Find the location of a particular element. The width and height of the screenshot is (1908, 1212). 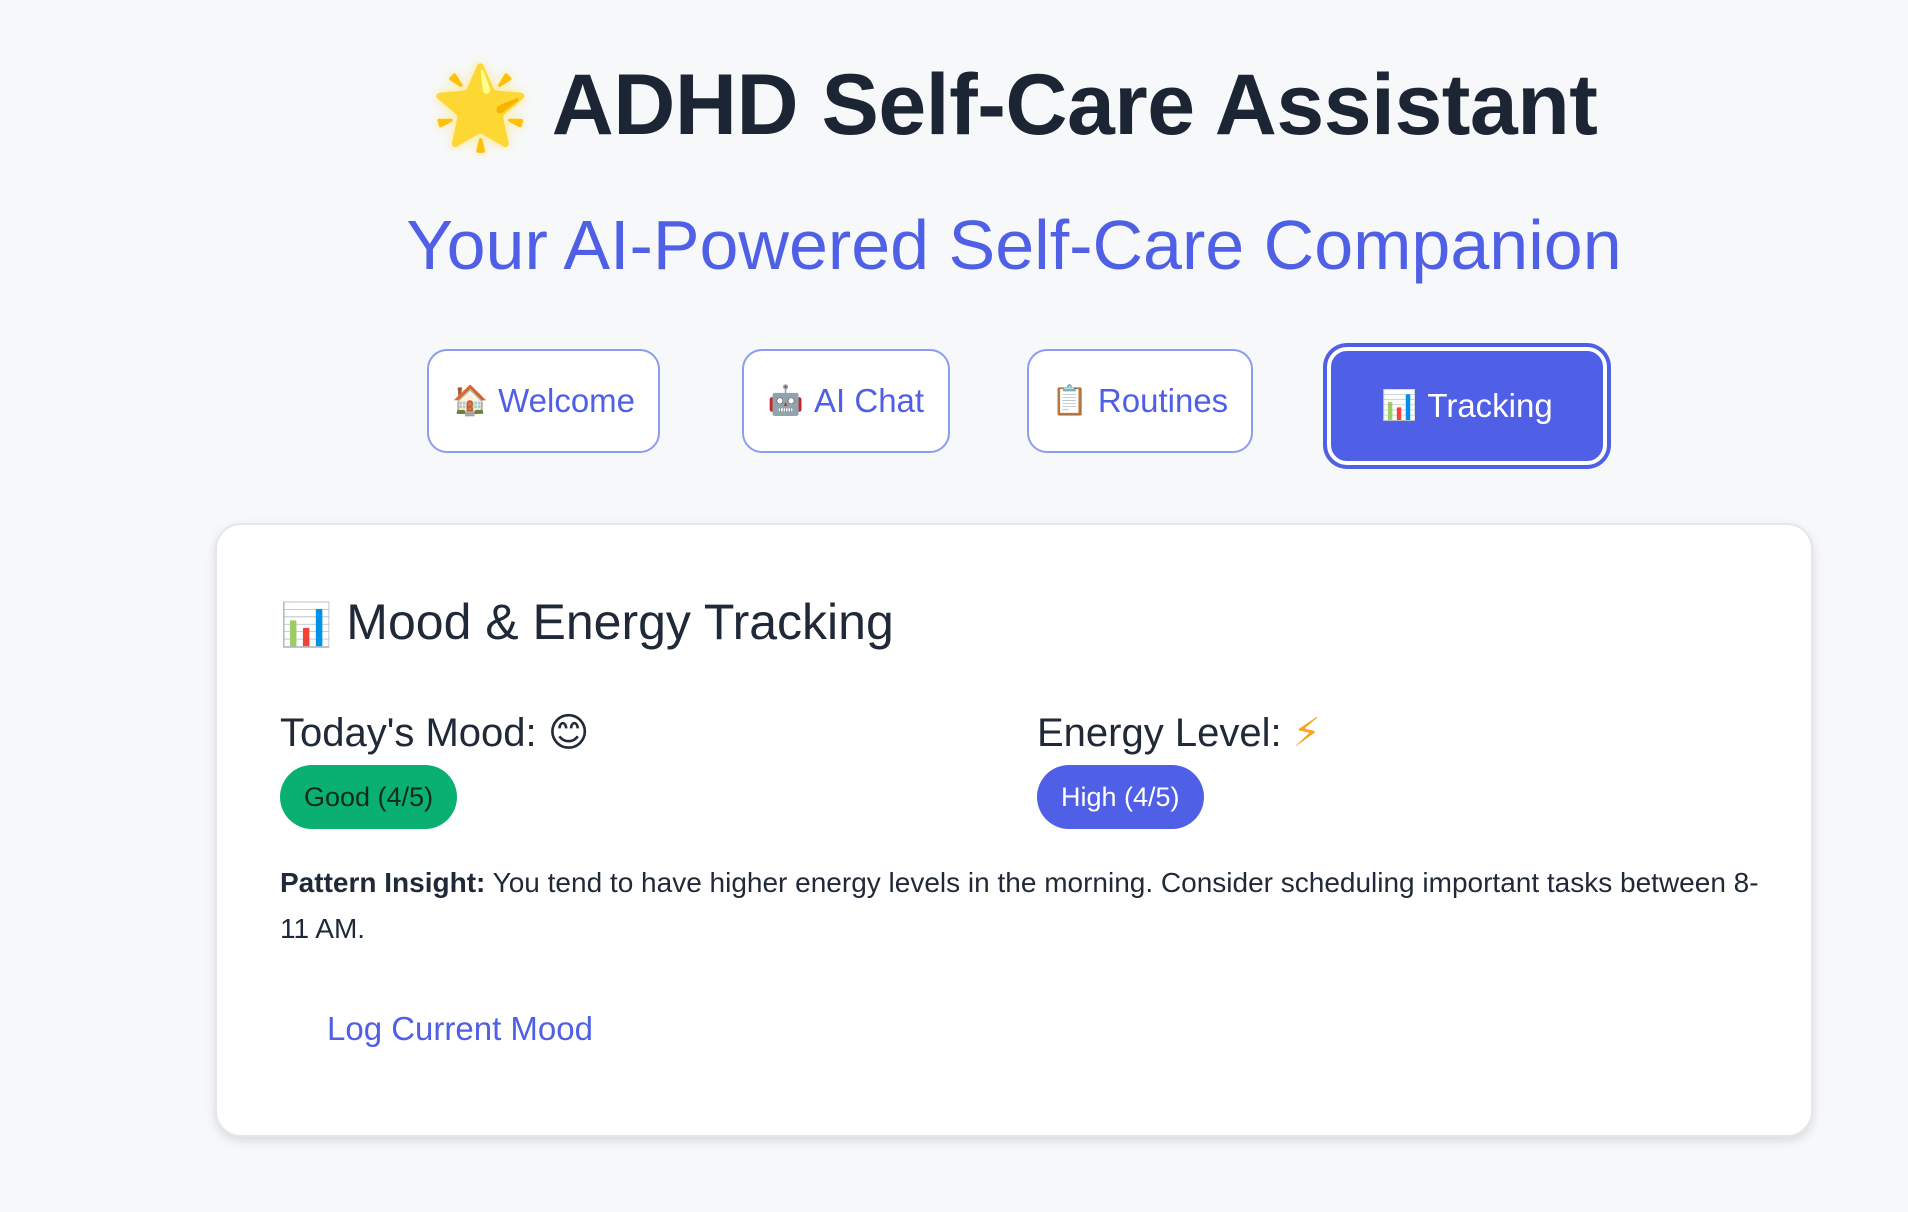

tab-routines: 📋 Routines is located at coordinates (1140, 401).